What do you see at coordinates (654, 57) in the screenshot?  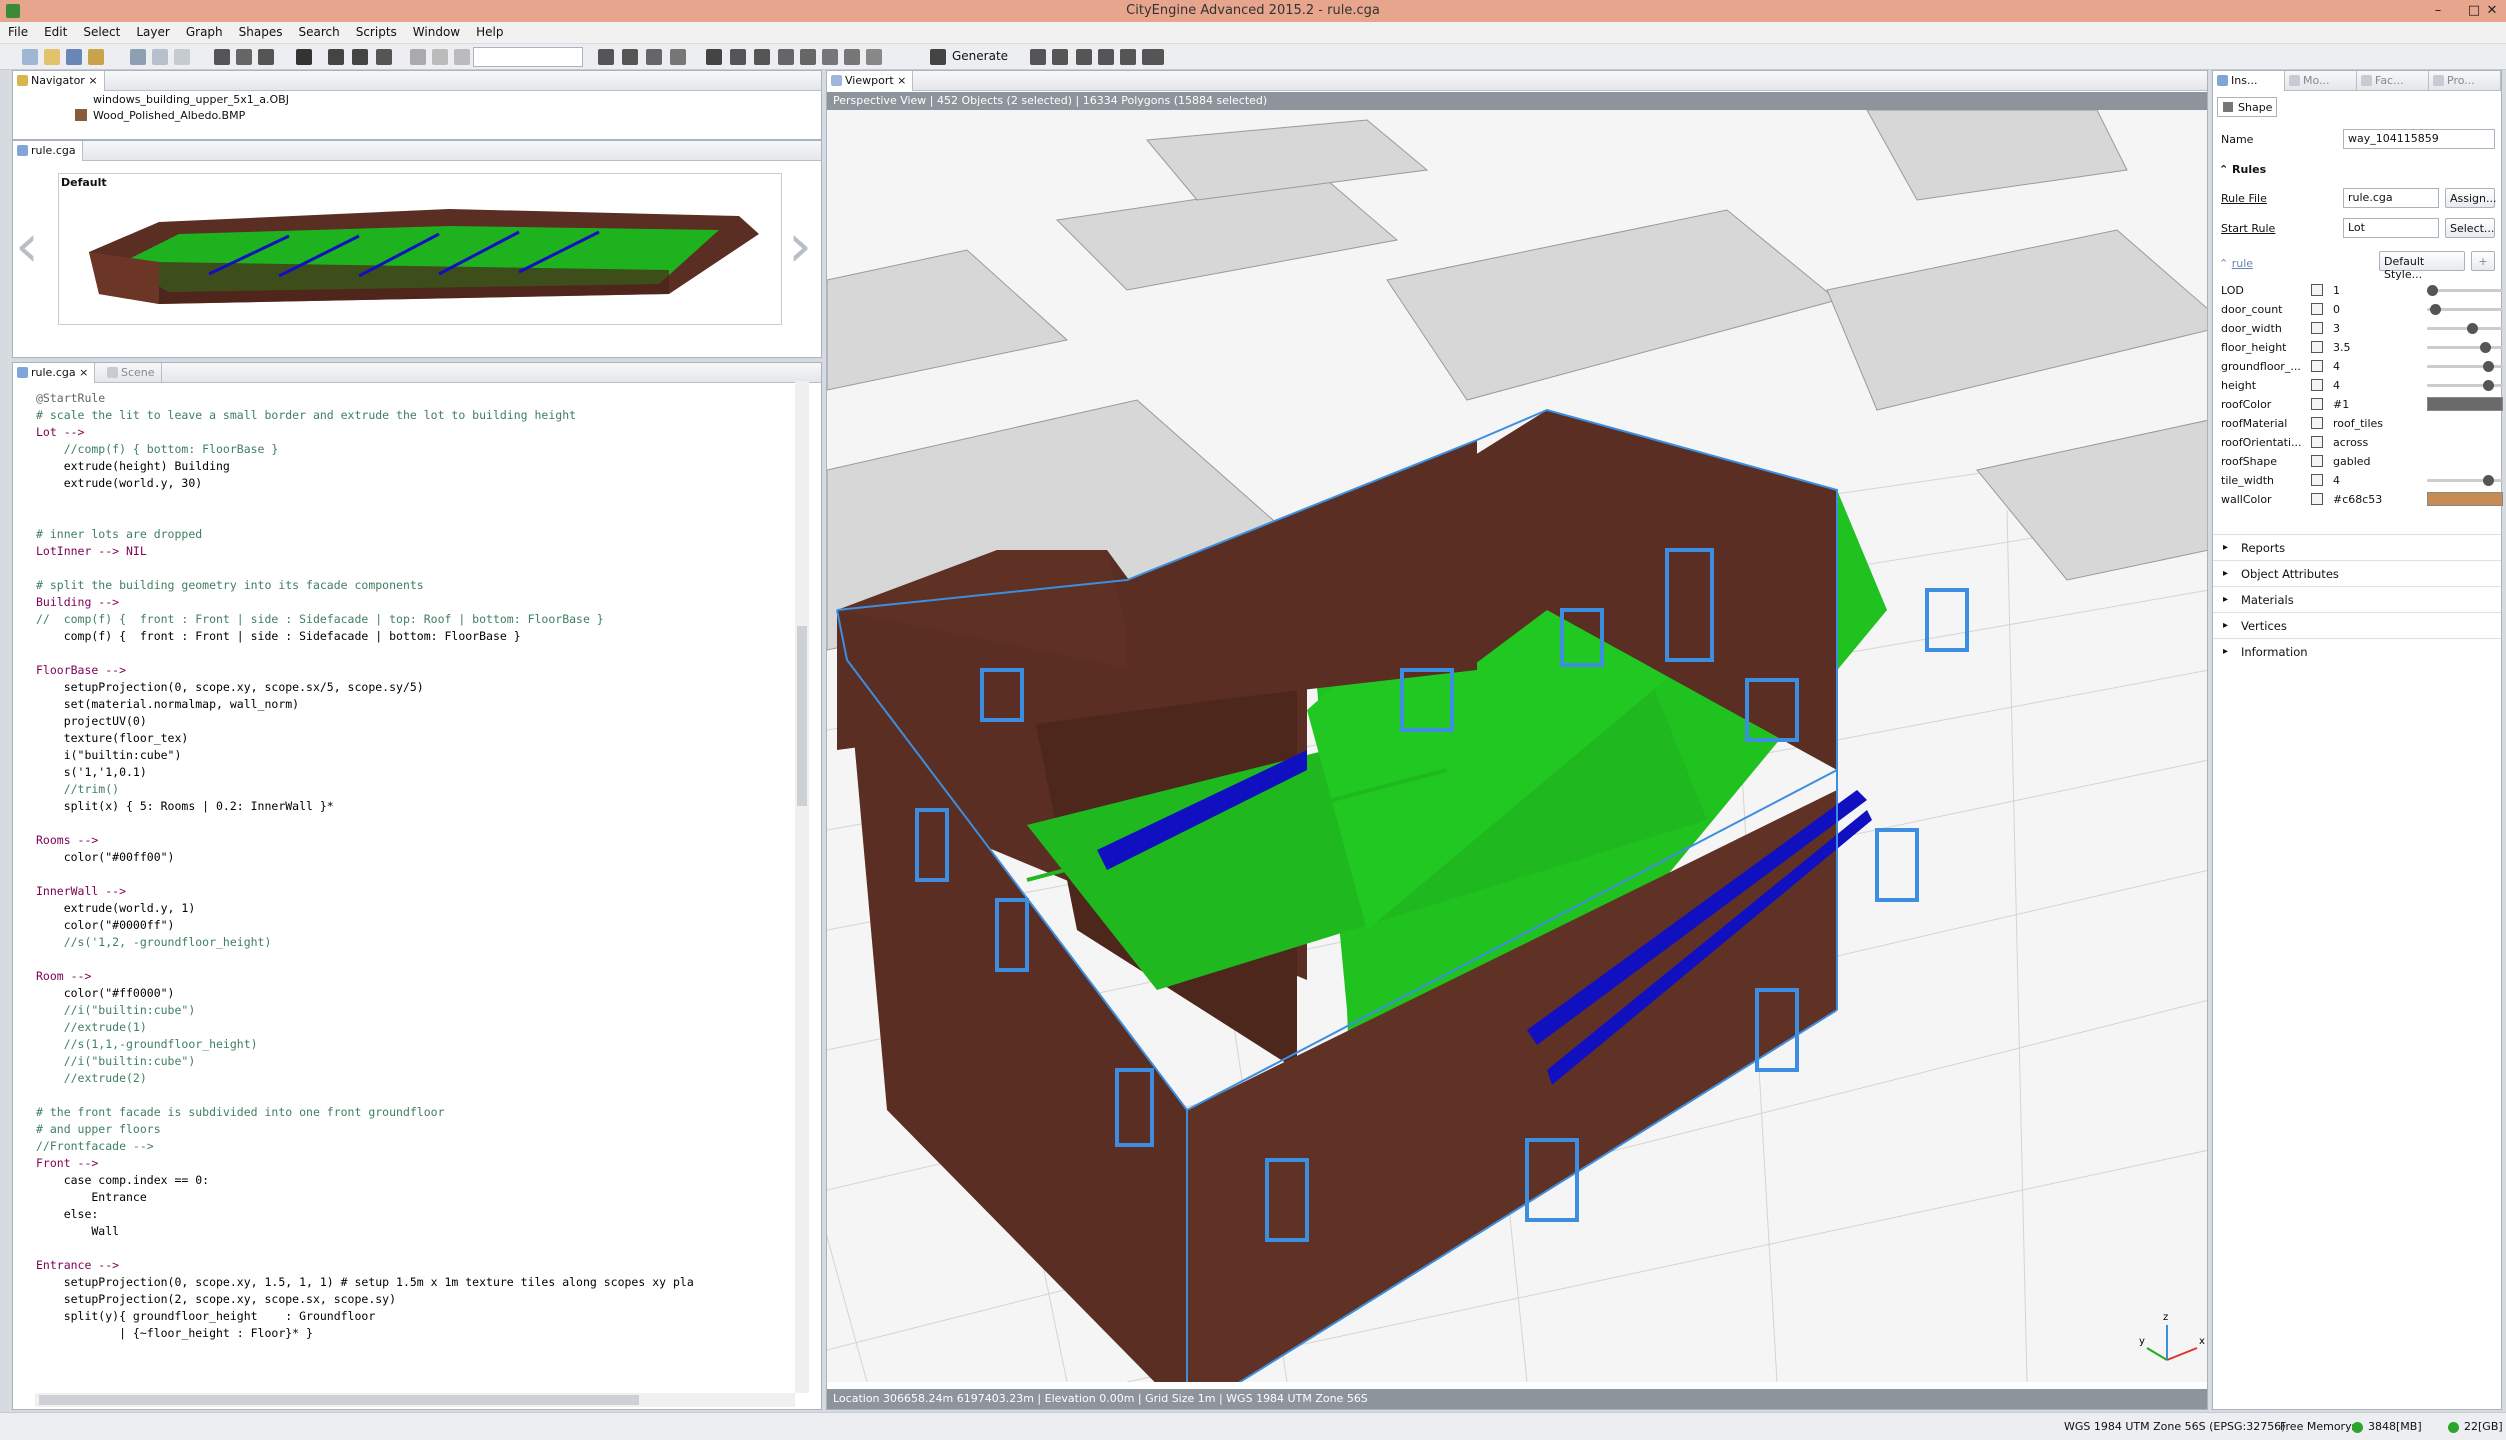 I see `polygon-tool-icon` at bounding box center [654, 57].